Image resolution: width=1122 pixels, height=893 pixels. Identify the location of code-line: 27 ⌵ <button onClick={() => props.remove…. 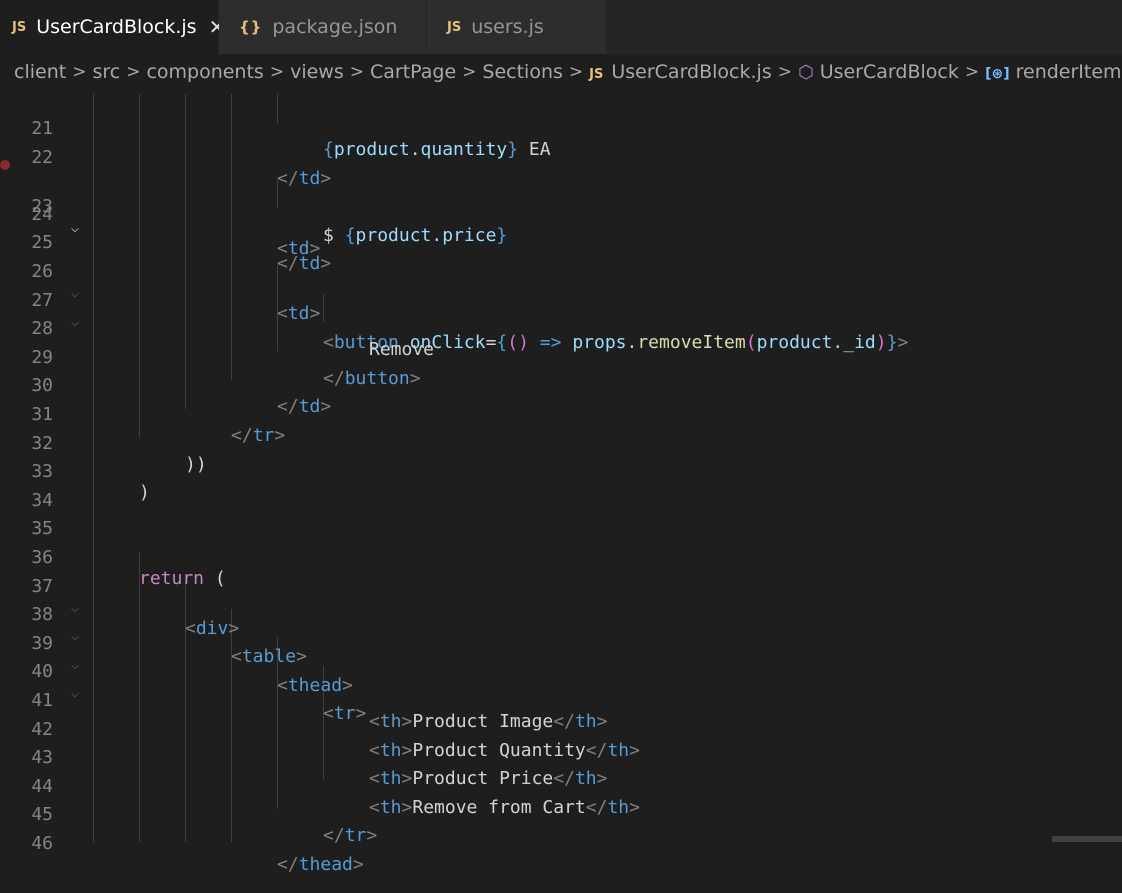
(561, 309).